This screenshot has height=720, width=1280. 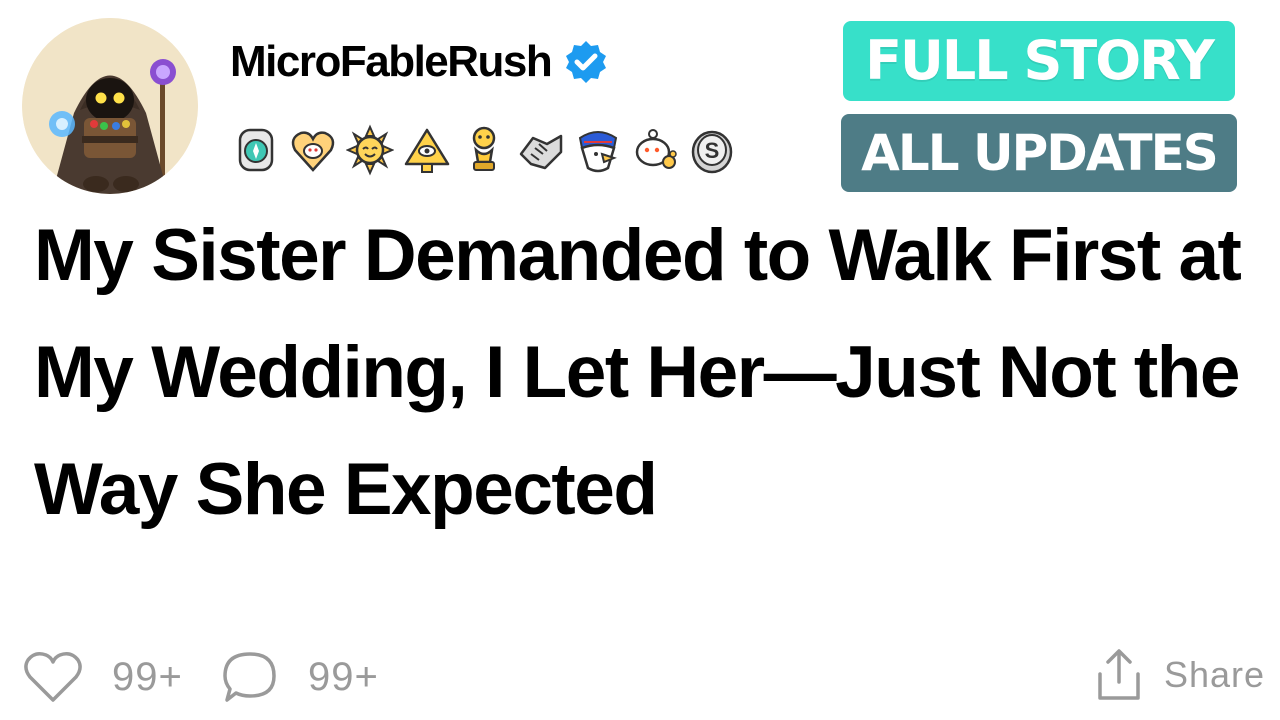 What do you see at coordinates (1039, 153) in the screenshot?
I see `all-updates-badge: ALL UPDATES` at bounding box center [1039, 153].